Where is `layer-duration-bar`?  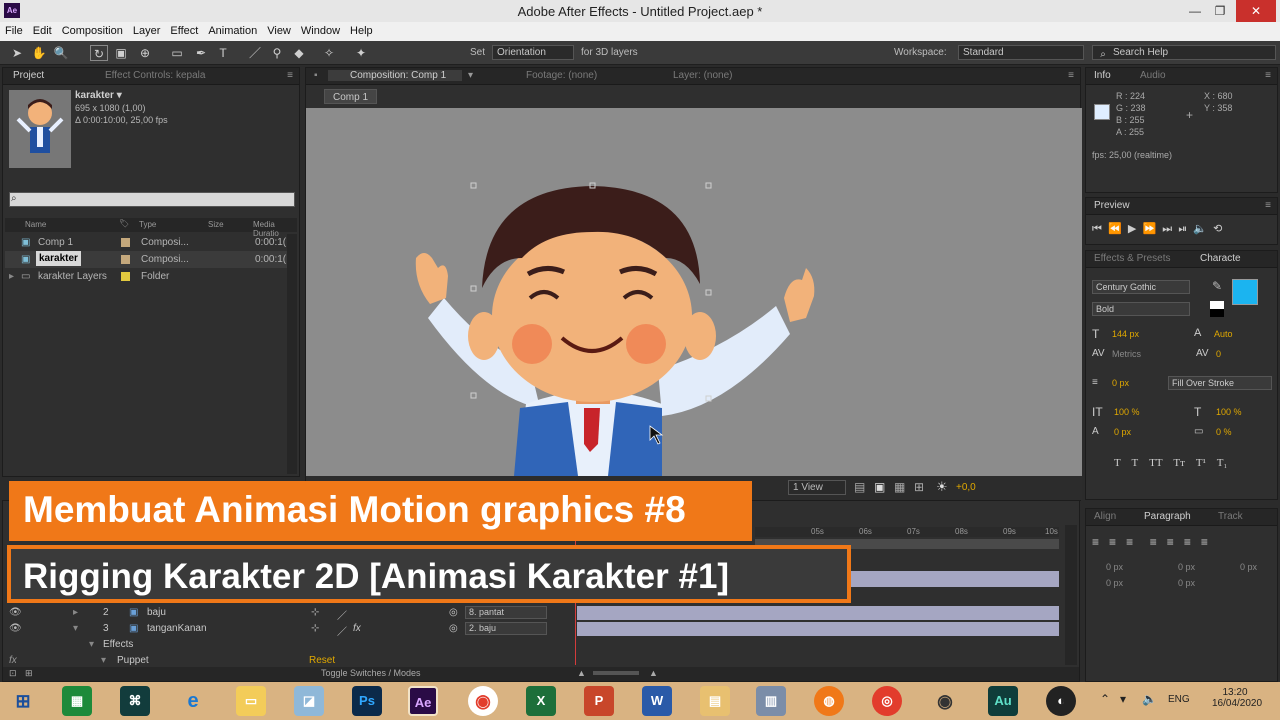
layer-duration-bar is located at coordinates (818, 629).